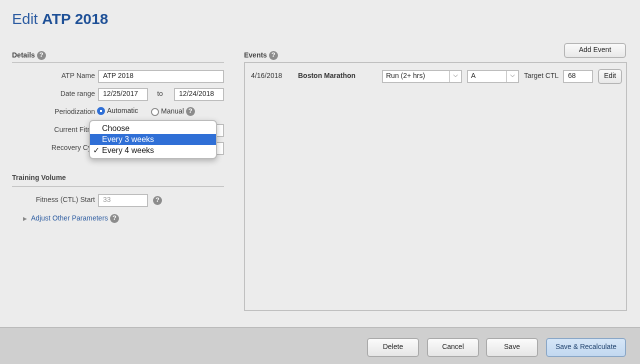 Image resolution: width=640 pixels, height=364 pixels. What do you see at coordinates (96, 150) in the screenshot?
I see `checkmark-icon: ✓` at bounding box center [96, 150].